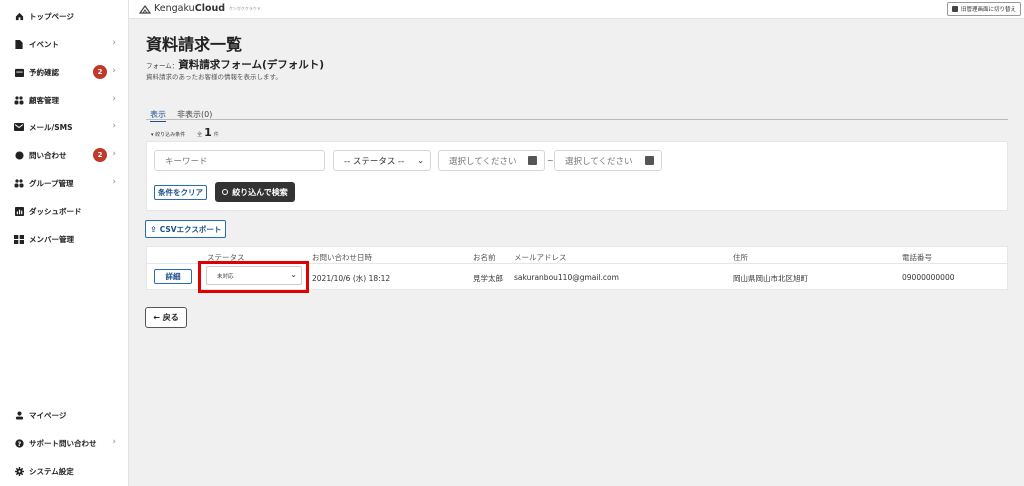  I want to click on users-icon, so click(19, 100).